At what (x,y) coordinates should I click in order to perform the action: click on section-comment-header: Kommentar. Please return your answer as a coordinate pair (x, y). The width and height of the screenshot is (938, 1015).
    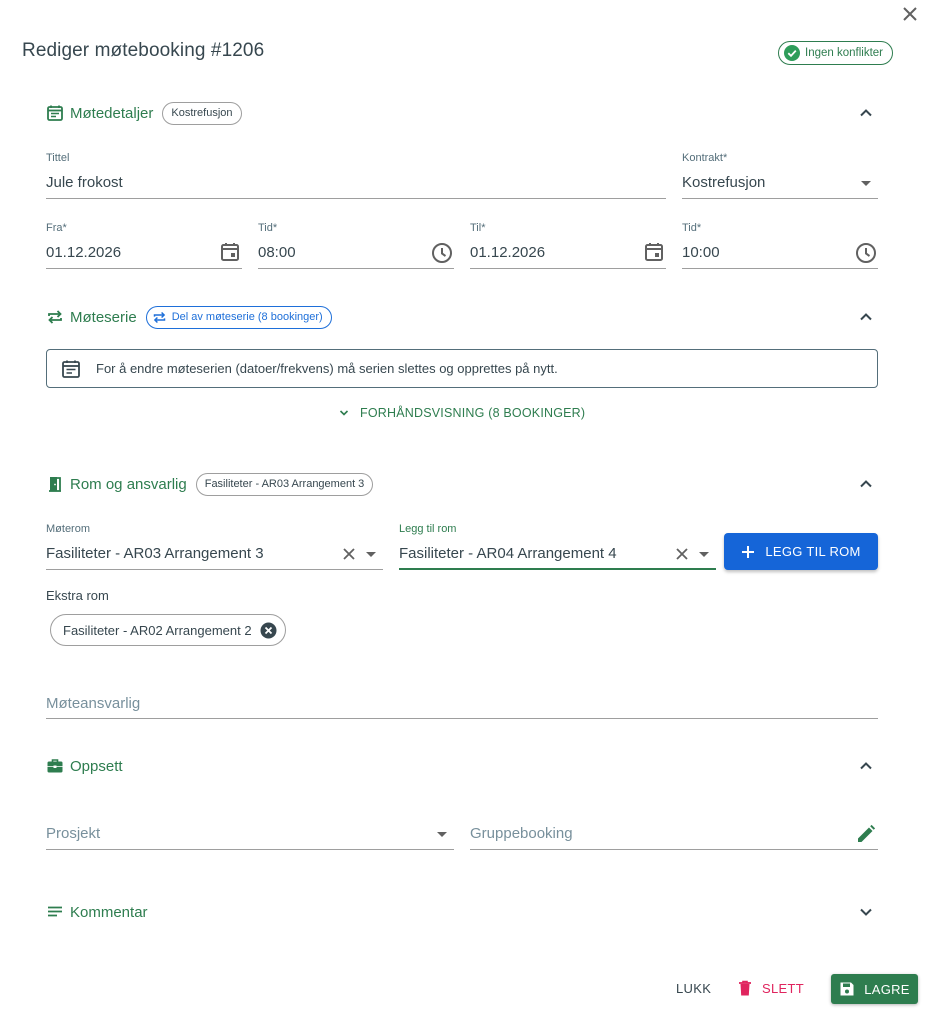
    Looking at the image, I should click on (97, 912).